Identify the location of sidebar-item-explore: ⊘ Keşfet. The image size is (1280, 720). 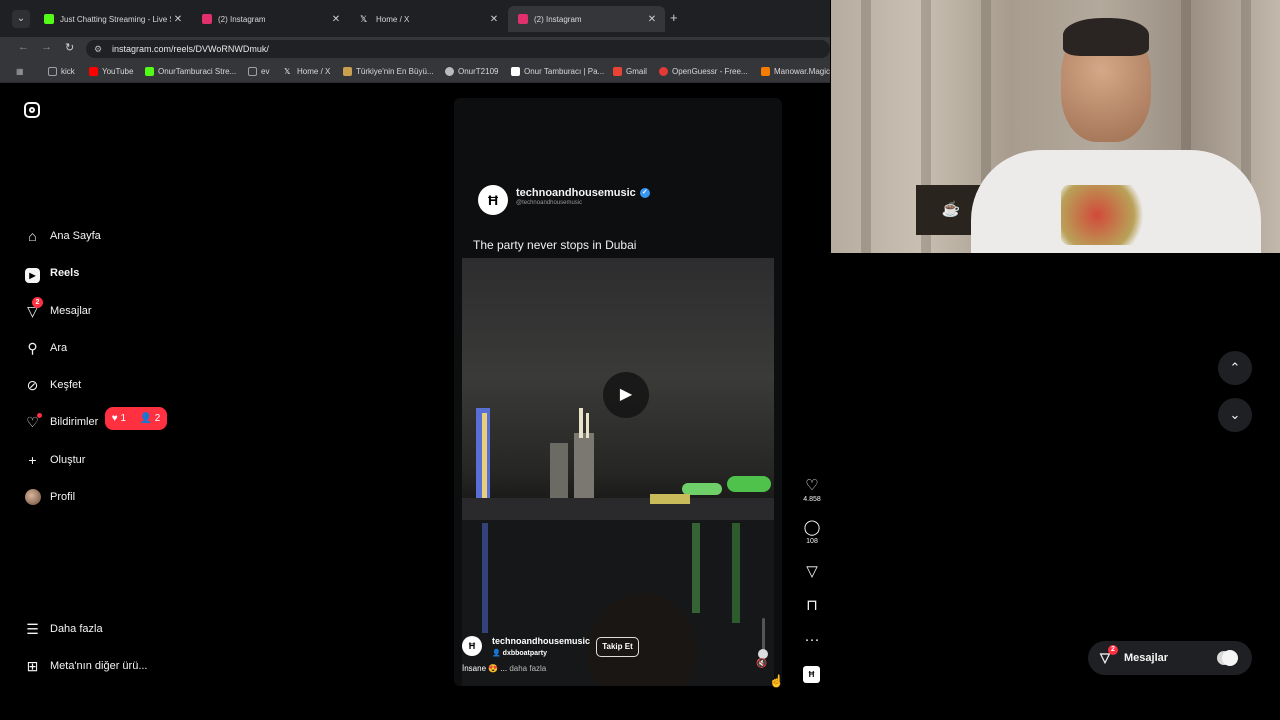
(53, 385).